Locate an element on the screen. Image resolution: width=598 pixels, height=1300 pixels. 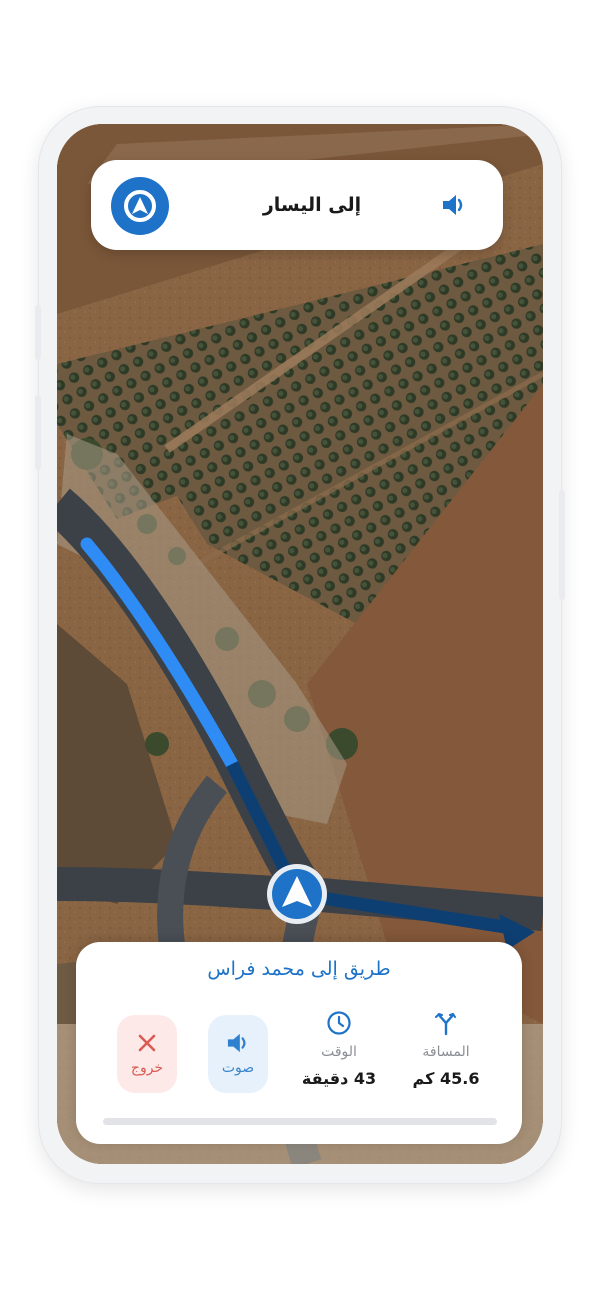
route-title: طريق إلى محمد فراس is located at coordinates (299, 969).